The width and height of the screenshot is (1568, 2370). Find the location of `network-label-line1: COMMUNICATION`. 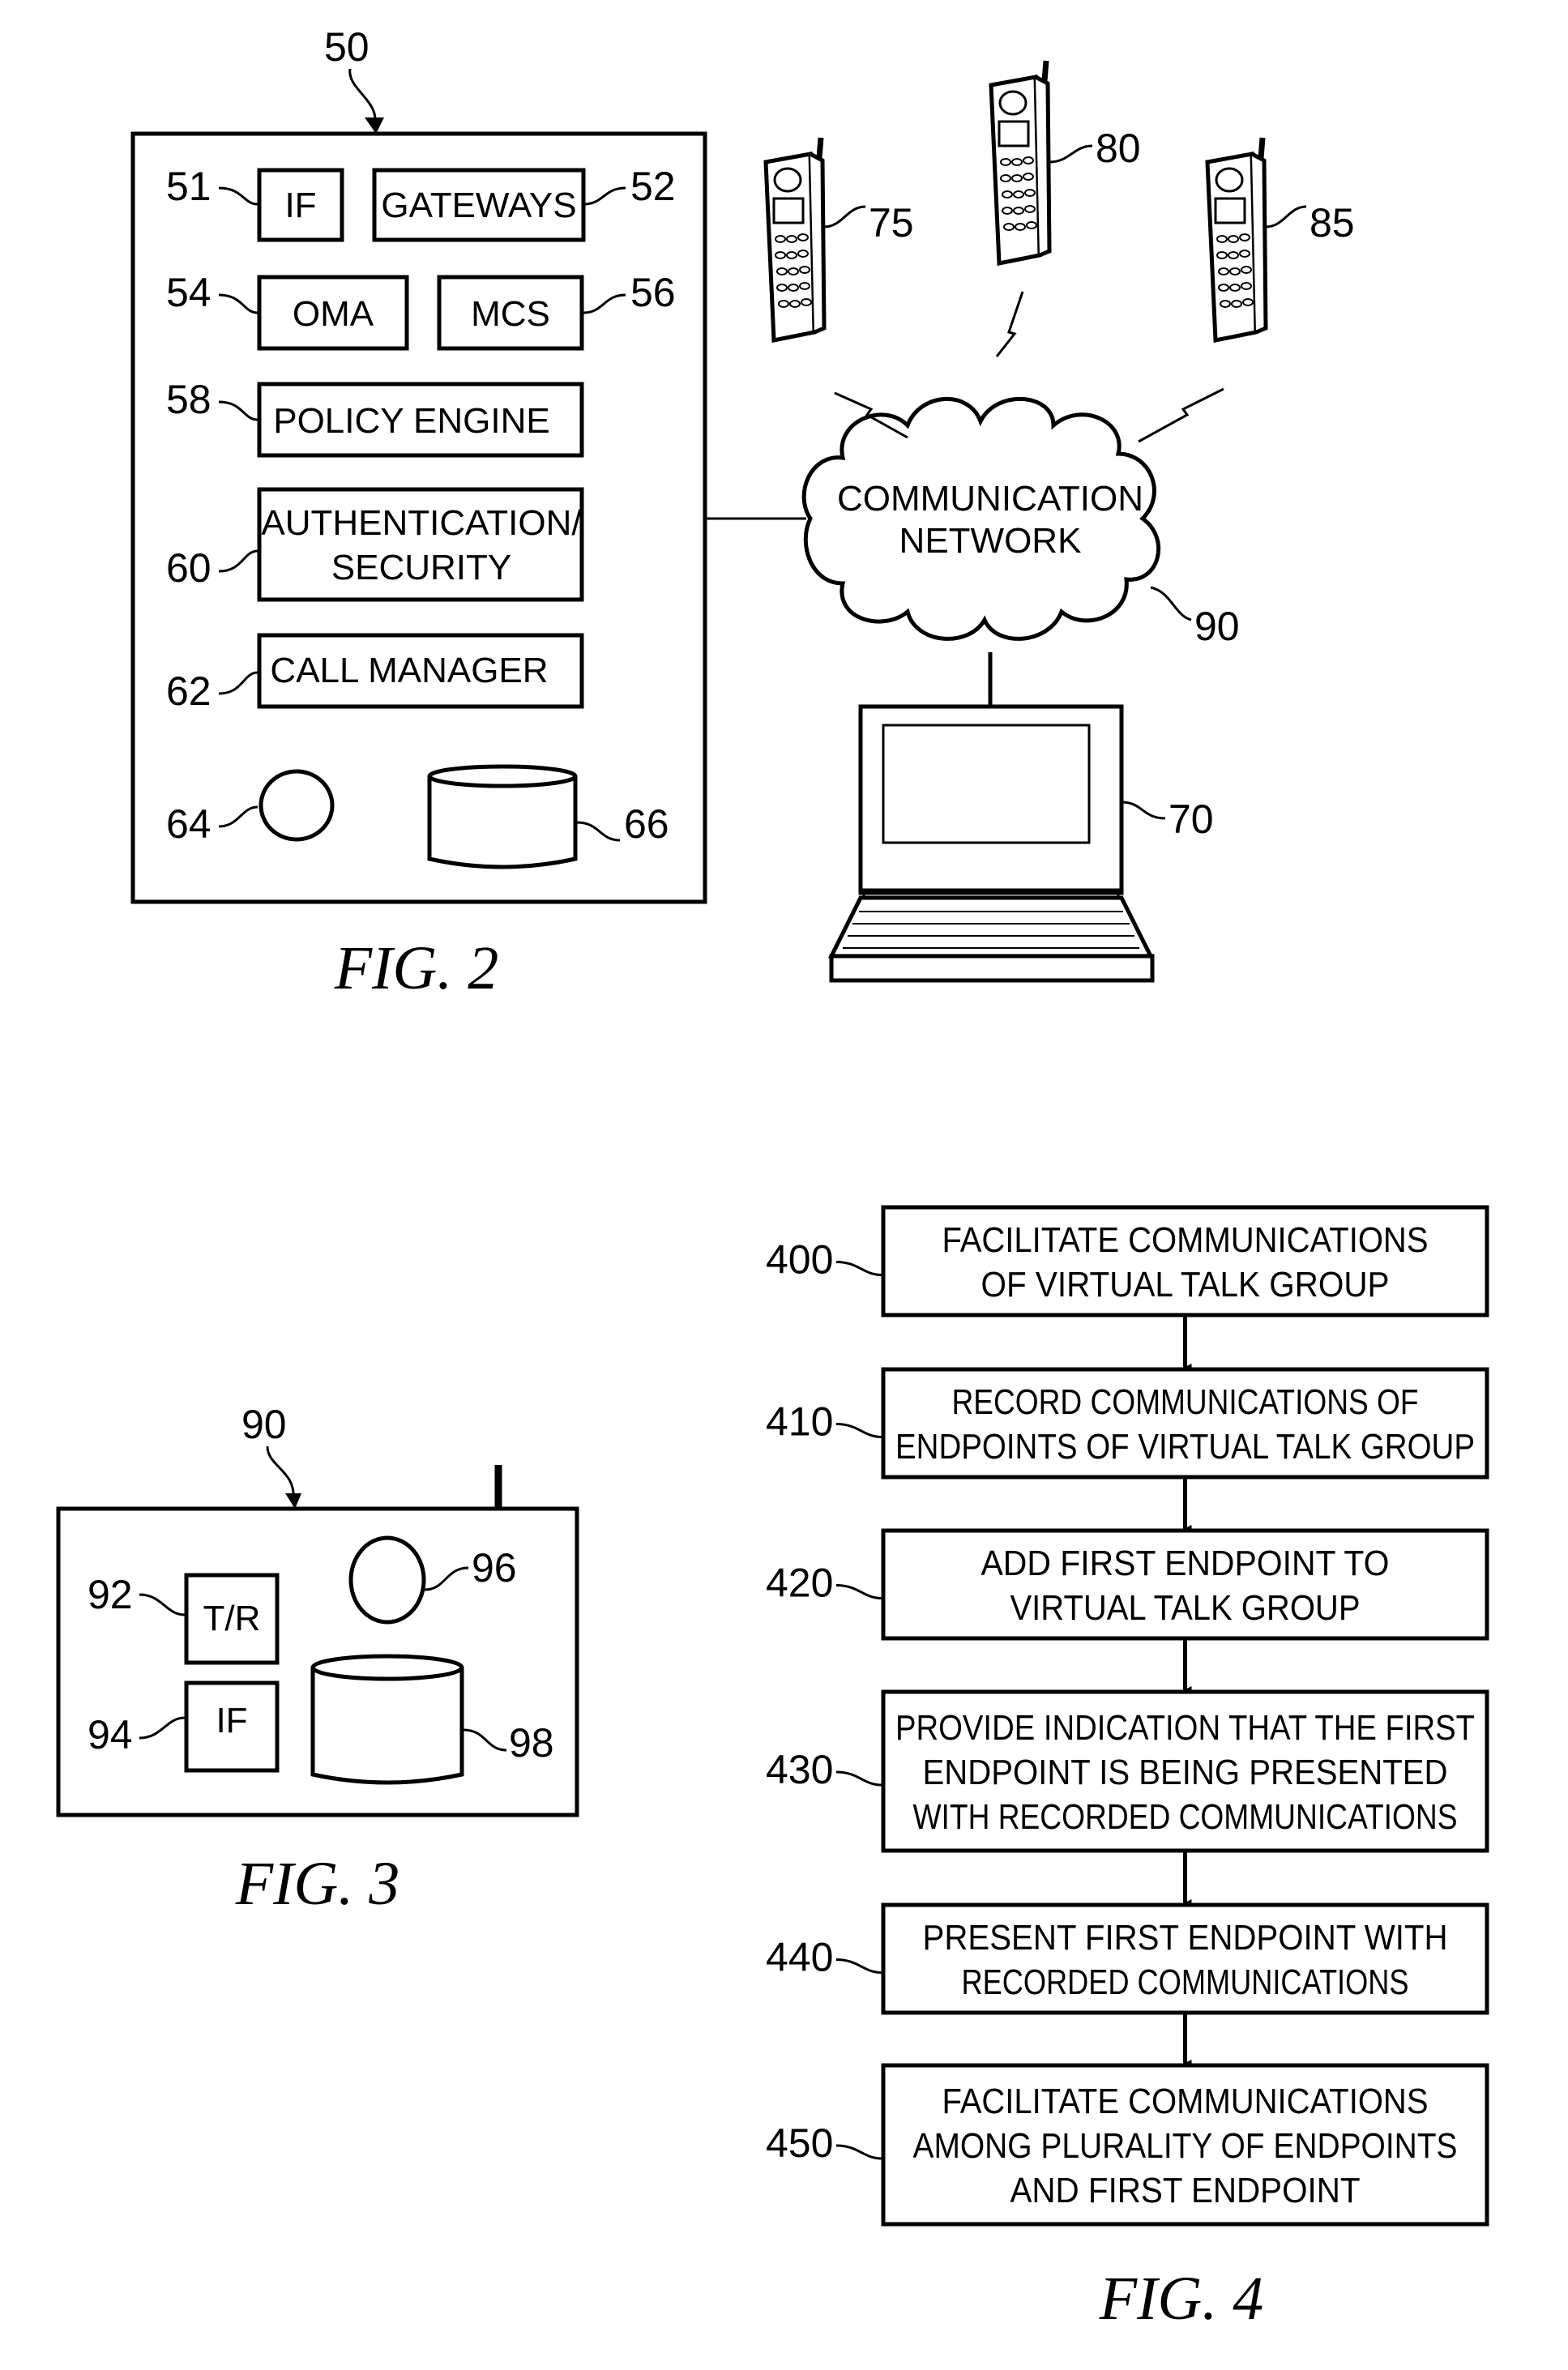

network-label-line1: COMMUNICATION is located at coordinates (990, 499).